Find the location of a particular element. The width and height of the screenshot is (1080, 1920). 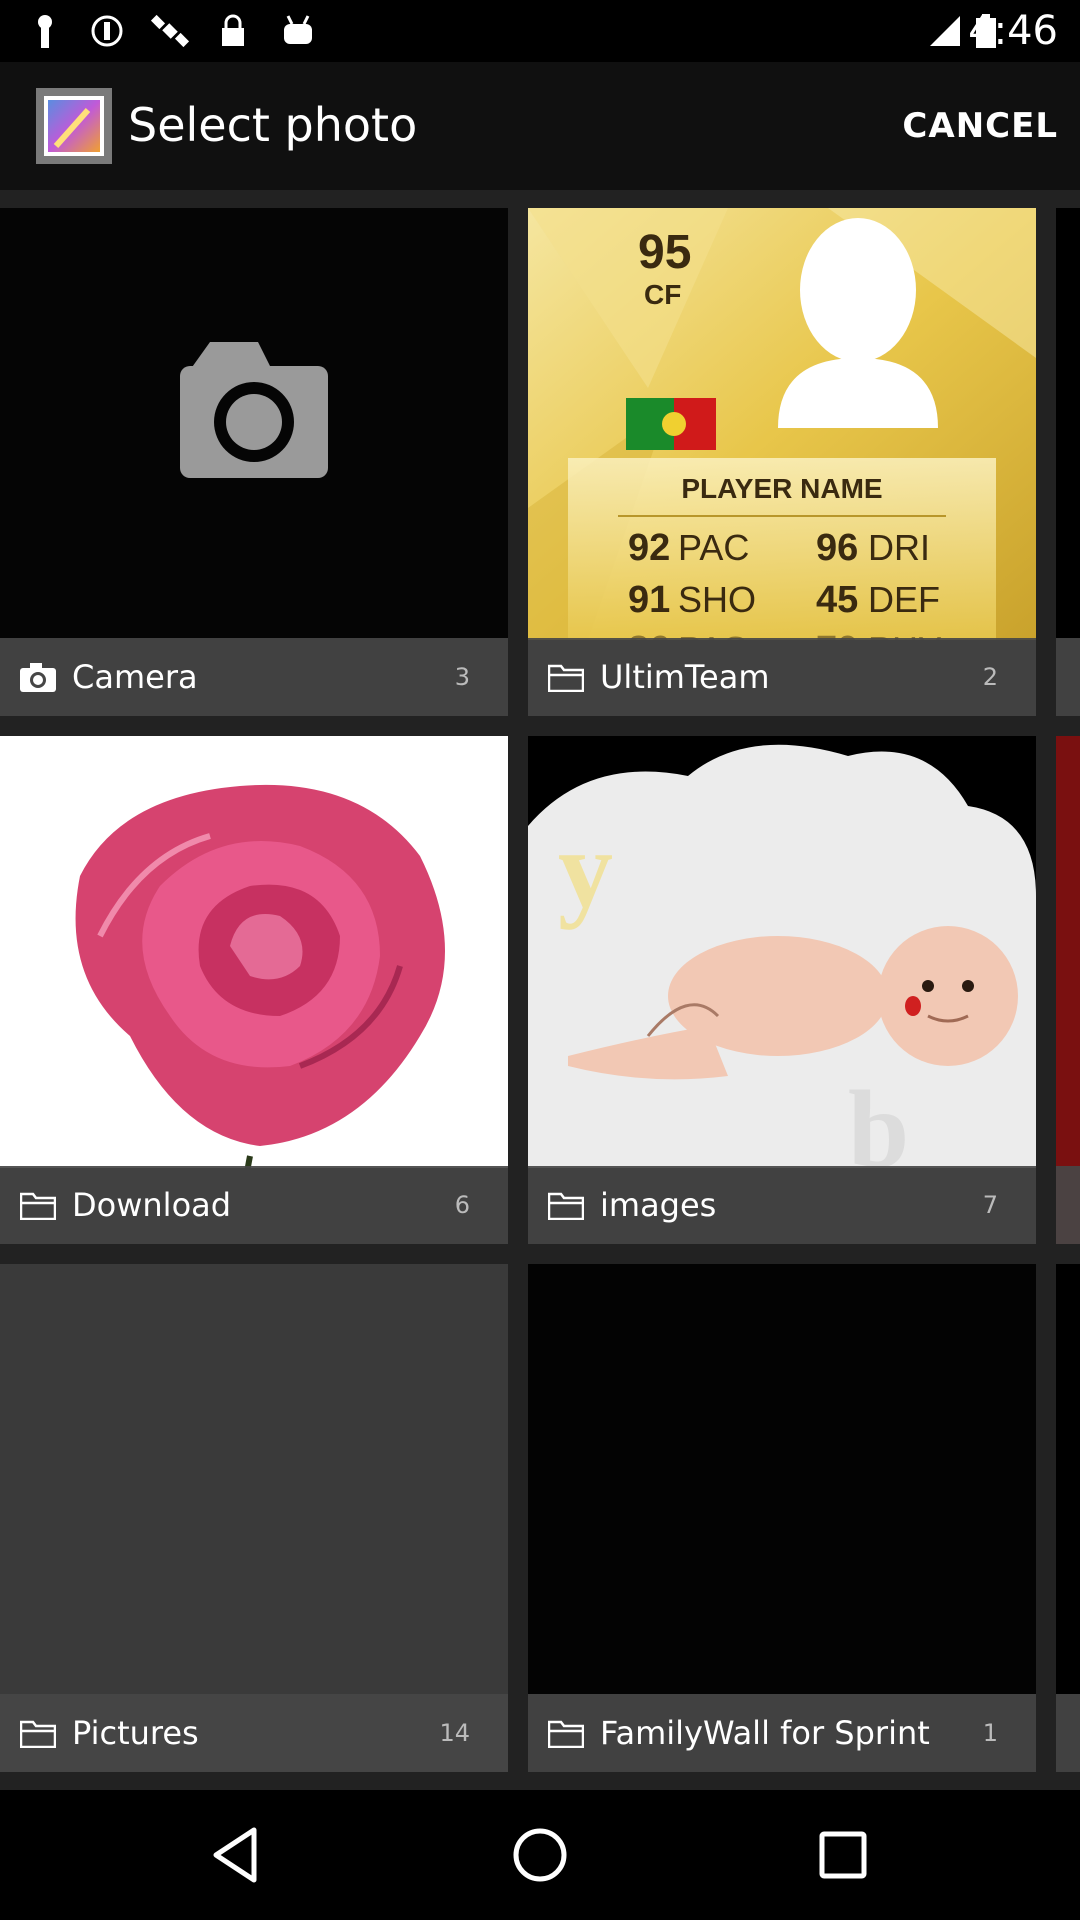

album-name: images is located at coordinates (658, 1205).